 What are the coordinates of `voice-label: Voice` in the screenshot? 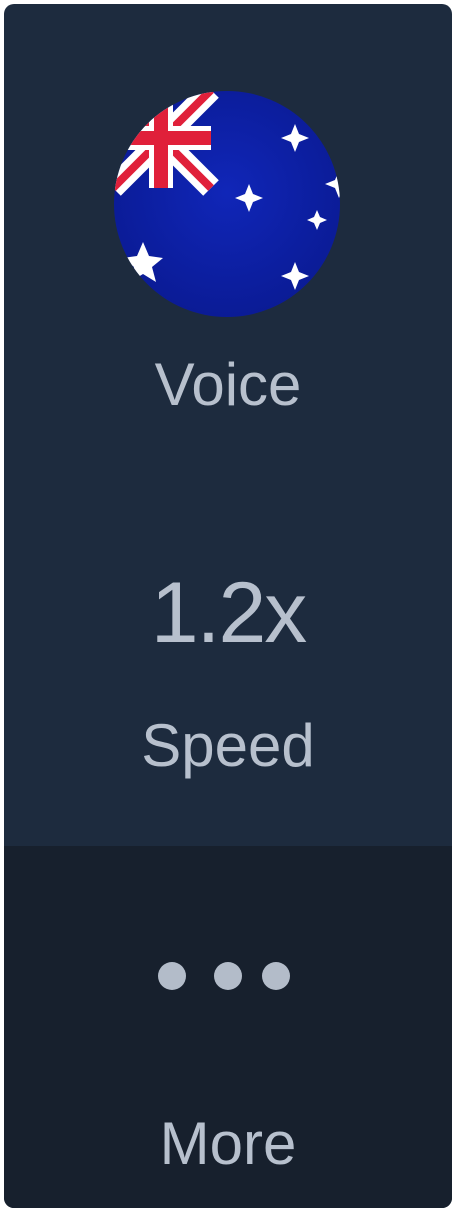 It's located at (228, 384).